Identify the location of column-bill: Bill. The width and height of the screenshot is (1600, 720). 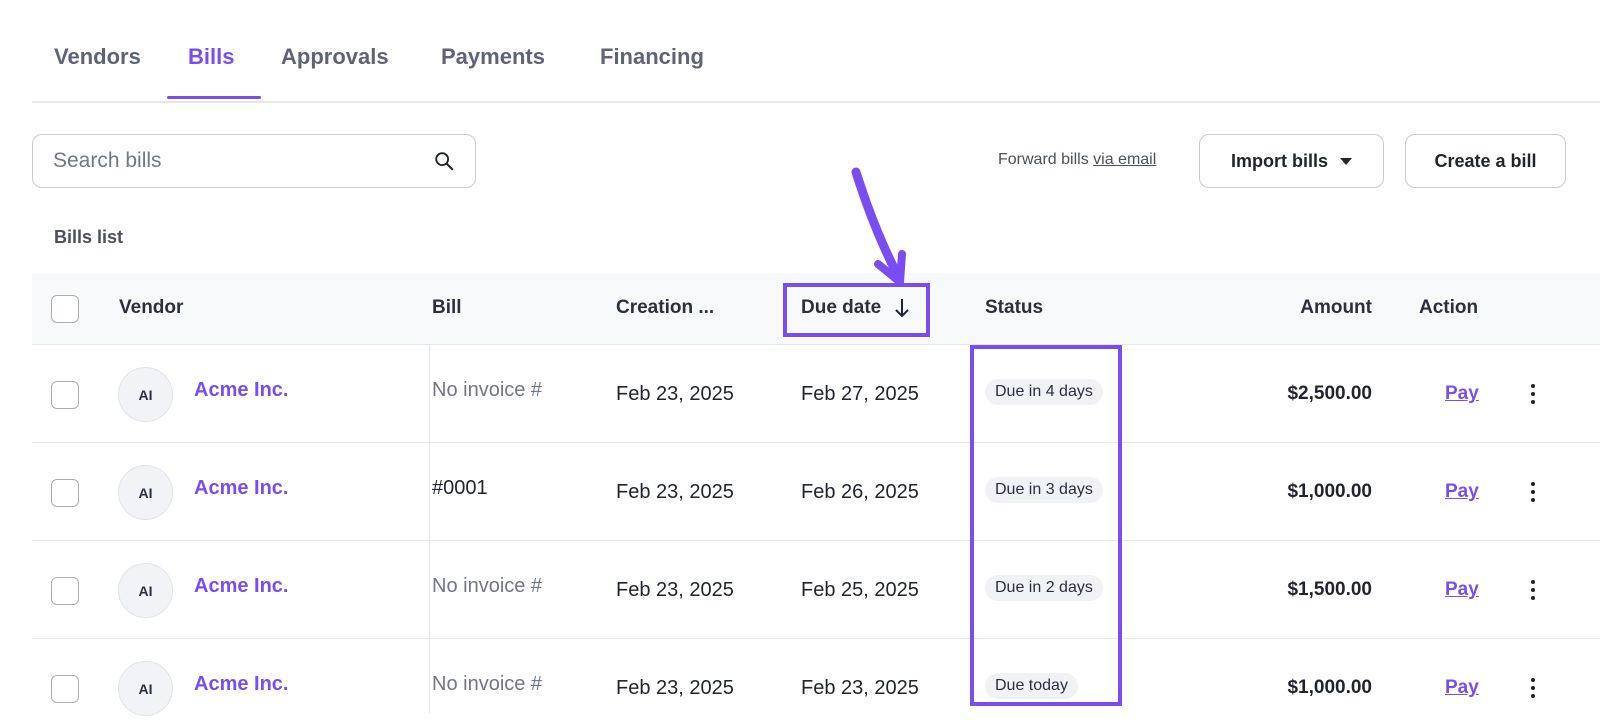
(447, 308).